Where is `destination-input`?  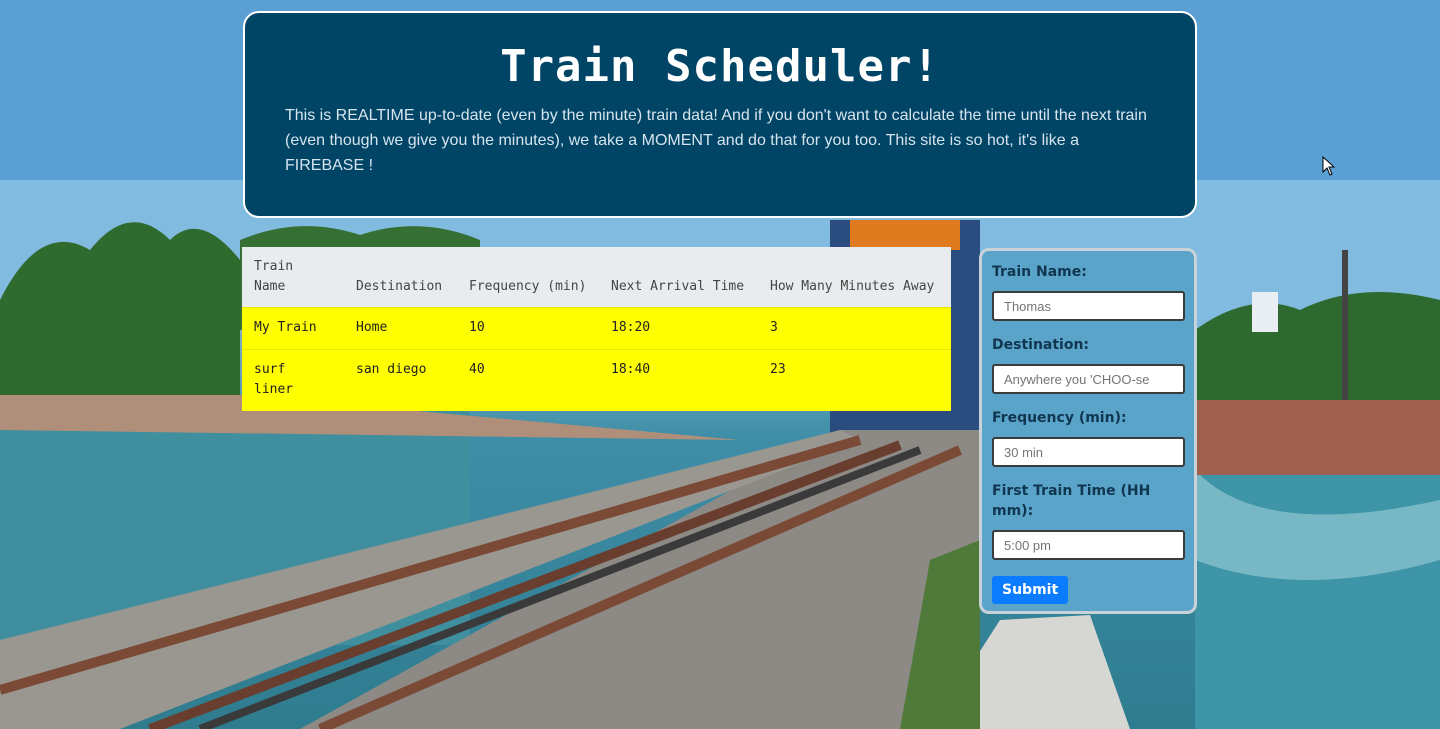 destination-input is located at coordinates (1088, 379).